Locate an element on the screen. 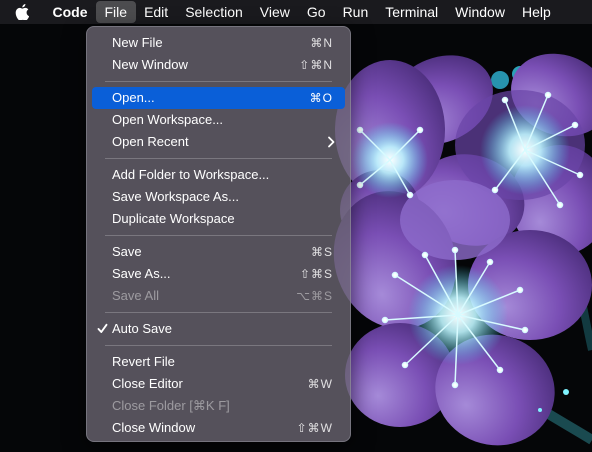 The width and height of the screenshot is (592, 452). menubar-window: Window is located at coordinates (480, 12).